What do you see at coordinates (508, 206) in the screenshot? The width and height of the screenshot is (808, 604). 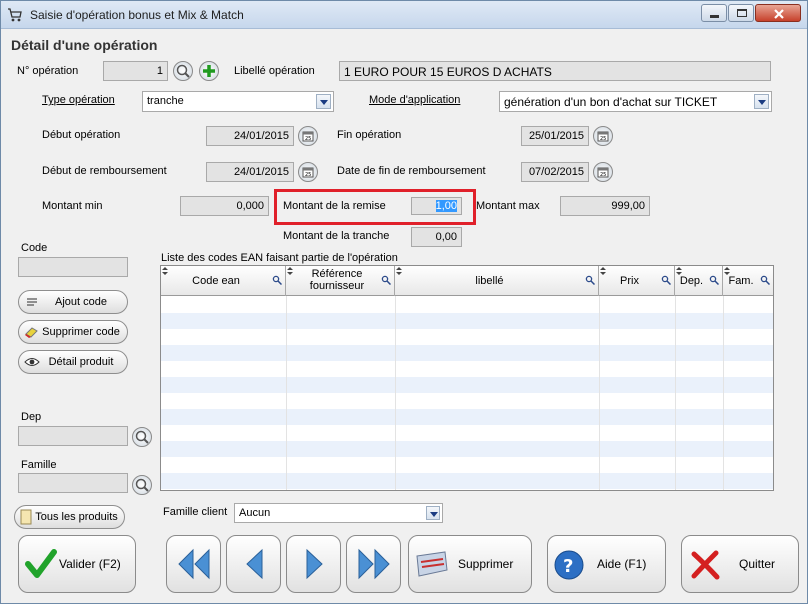 I see `montant-max-label: Montant max` at bounding box center [508, 206].